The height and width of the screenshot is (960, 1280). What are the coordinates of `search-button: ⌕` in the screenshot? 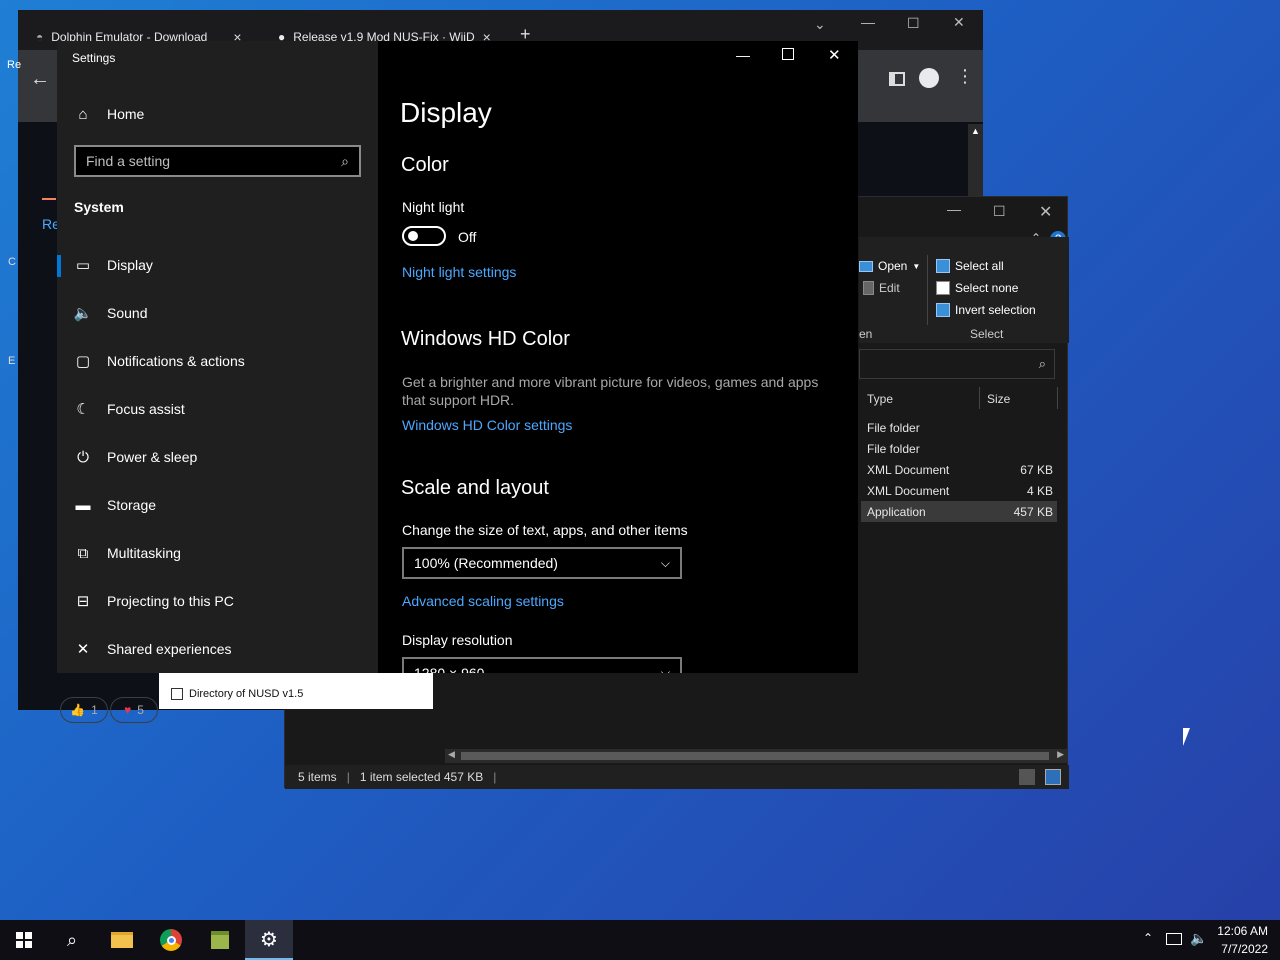 It's located at (72, 940).